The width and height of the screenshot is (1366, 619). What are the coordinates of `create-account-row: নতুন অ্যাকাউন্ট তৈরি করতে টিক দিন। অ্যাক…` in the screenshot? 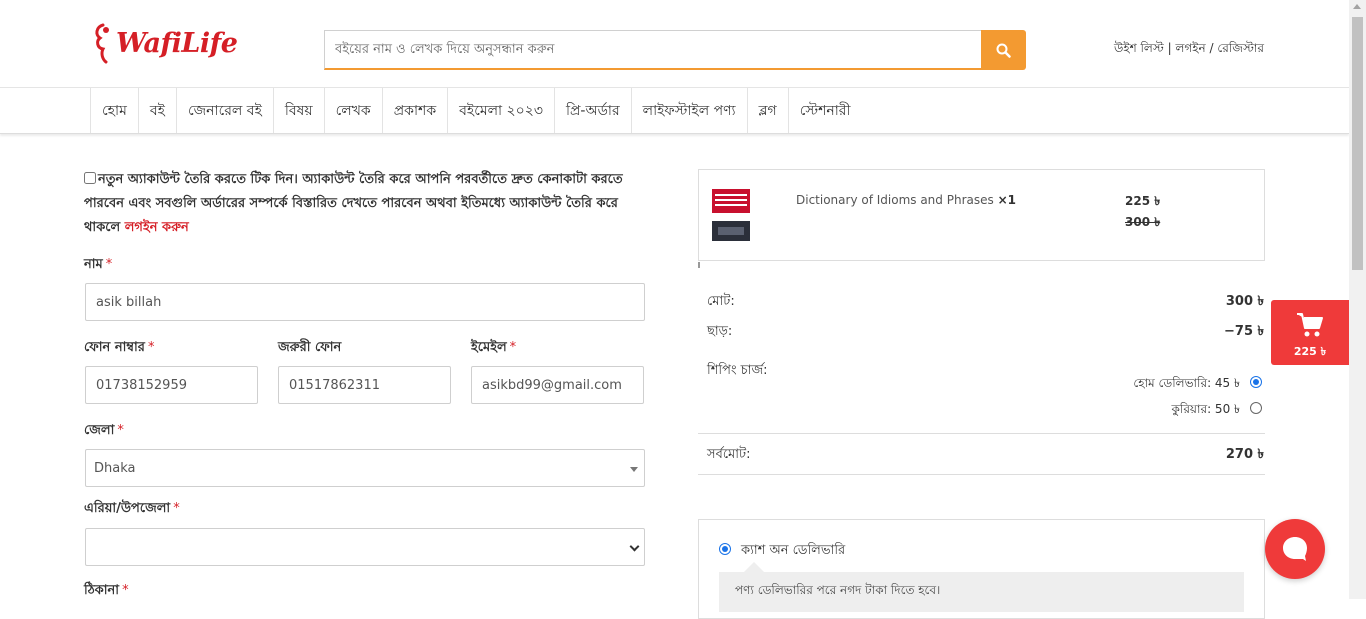 It's located at (365, 204).